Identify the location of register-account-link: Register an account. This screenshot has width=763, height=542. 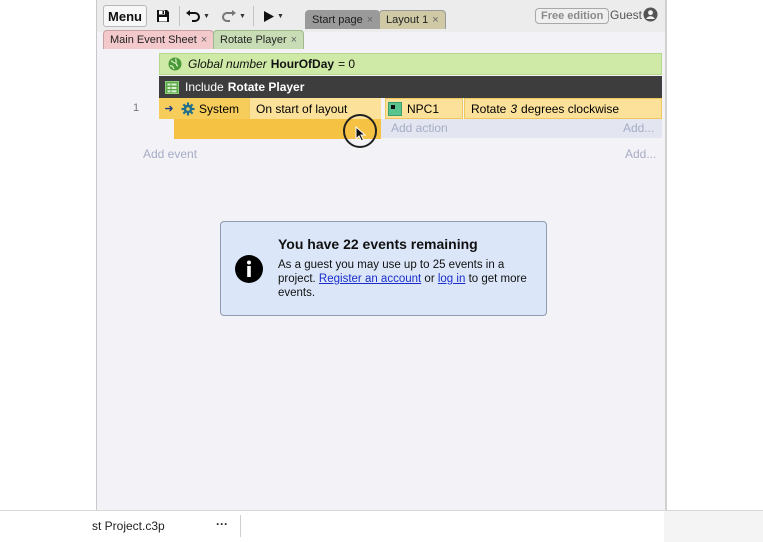
(370, 279).